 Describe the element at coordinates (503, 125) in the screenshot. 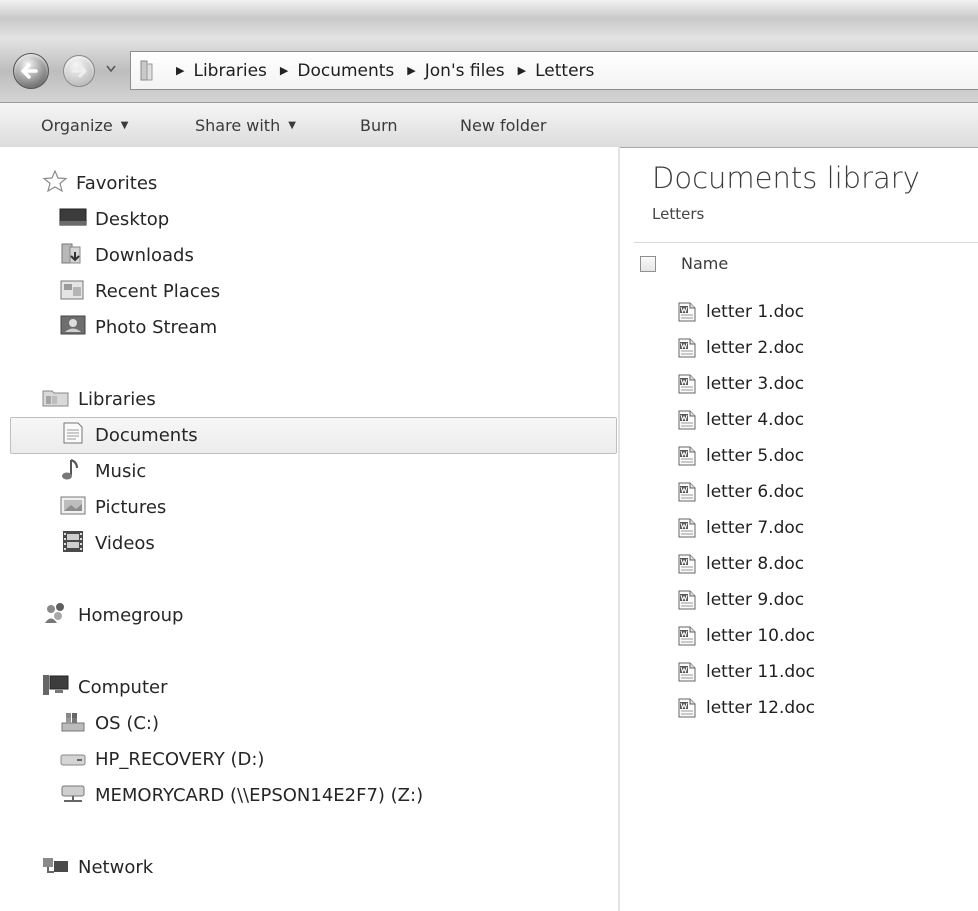

I see `new-folder-button: New folder` at that location.